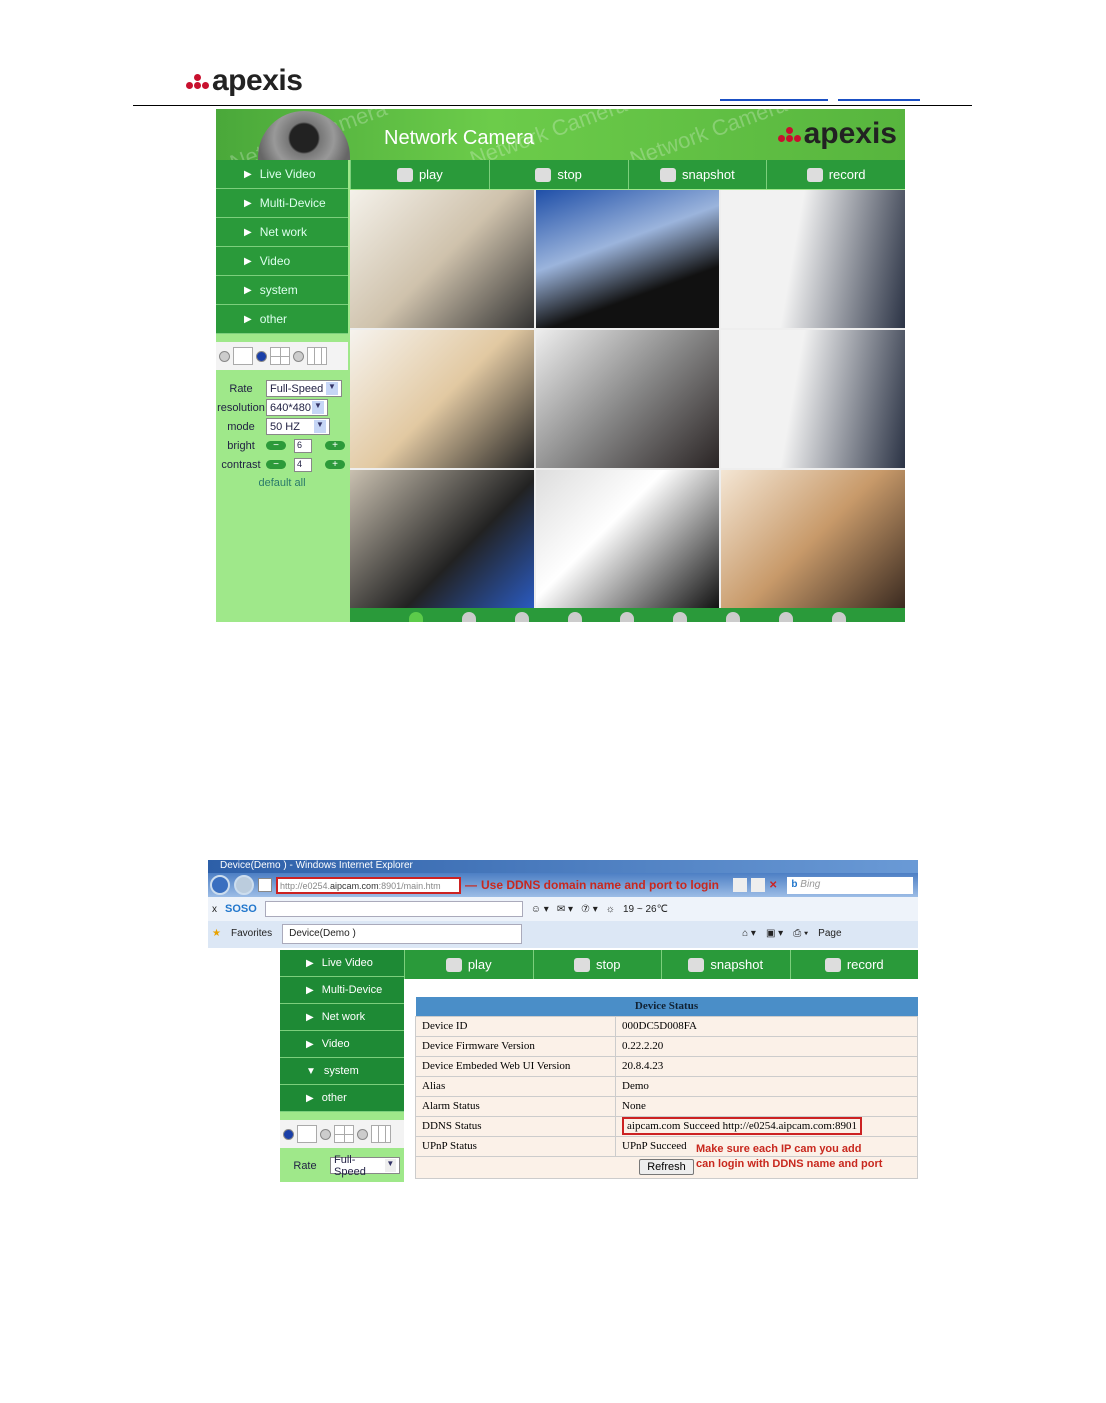 The height and width of the screenshot is (1403, 1106). I want to click on quad-view-icon, so click(344, 1134).